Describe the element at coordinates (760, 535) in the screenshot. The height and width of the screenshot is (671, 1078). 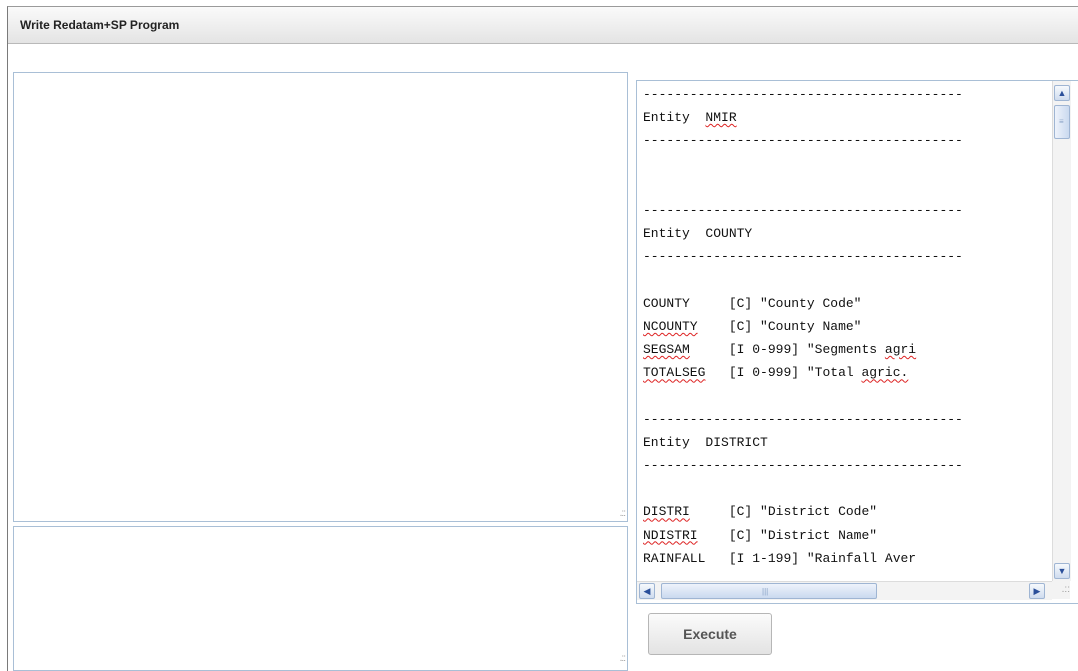
I see `dictionary-line: NDISTRI [C] "District Name"` at that location.